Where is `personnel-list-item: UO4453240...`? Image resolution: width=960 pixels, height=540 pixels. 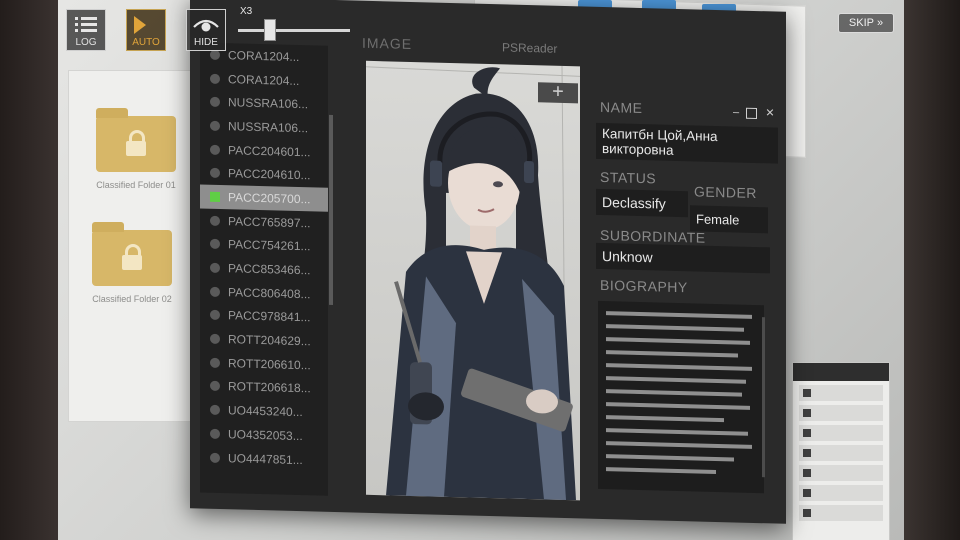
personnel-list-item: UO4453240... is located at coordinates (264, 411).